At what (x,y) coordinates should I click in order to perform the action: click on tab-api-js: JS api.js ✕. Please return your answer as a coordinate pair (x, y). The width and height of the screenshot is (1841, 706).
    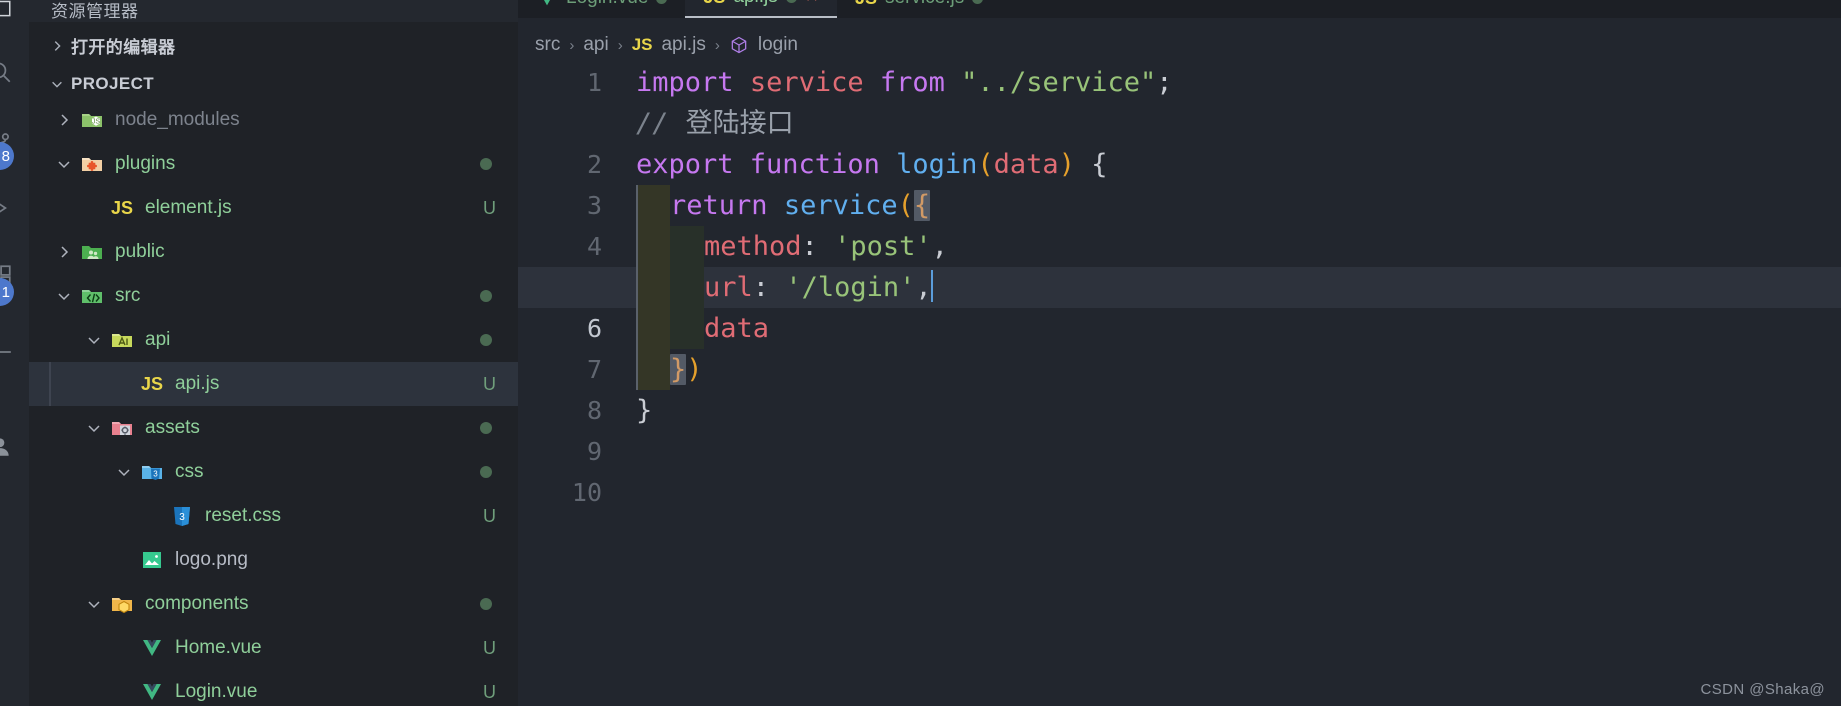
    Looking at the image, I should click on (761, 9).